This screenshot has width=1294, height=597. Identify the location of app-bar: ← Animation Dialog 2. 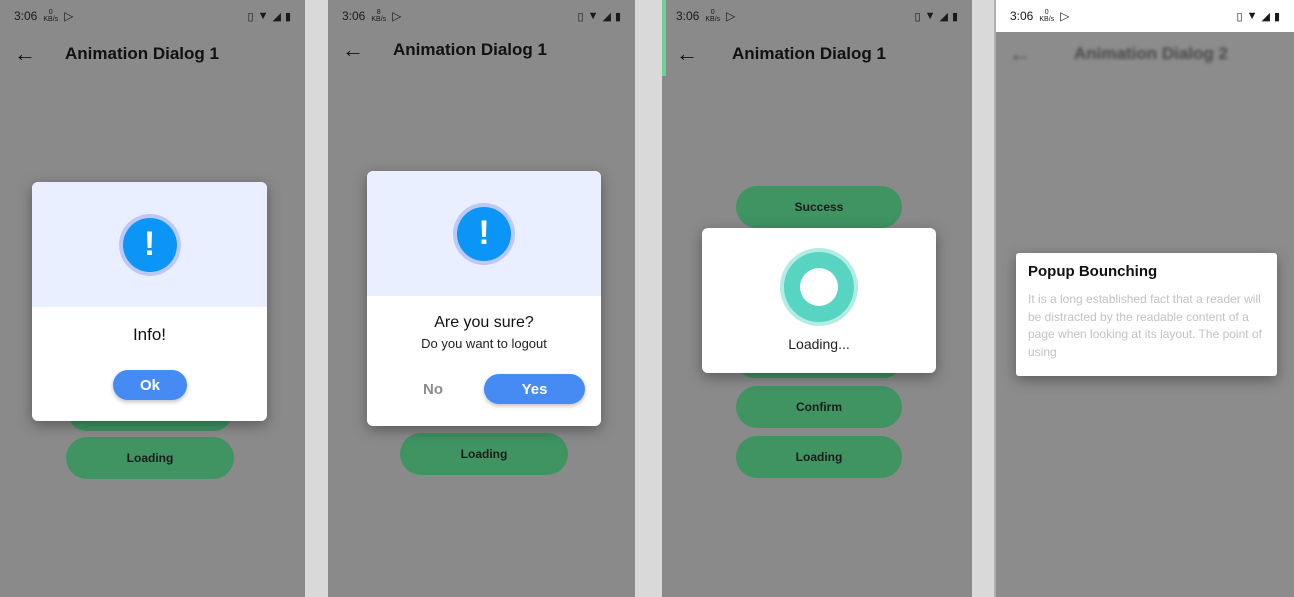
(1145, 54).